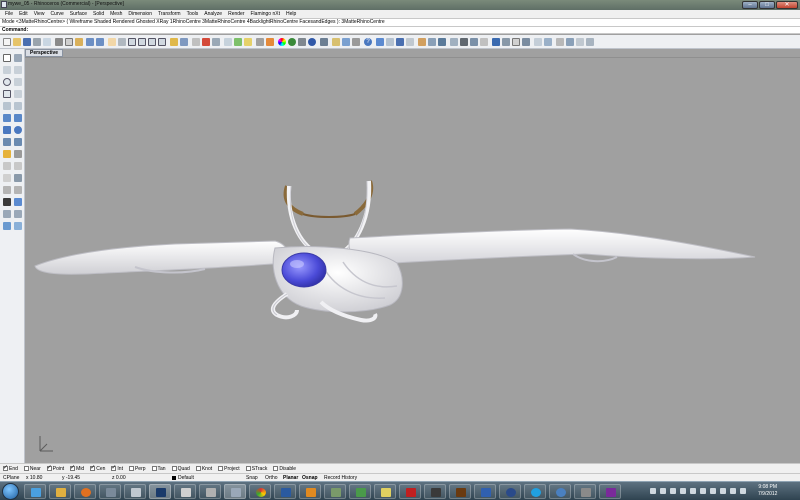  What do you see at coordinates (69, 42) in the screenshot?
I see `copy-icon` at bounding box center [69, 42].